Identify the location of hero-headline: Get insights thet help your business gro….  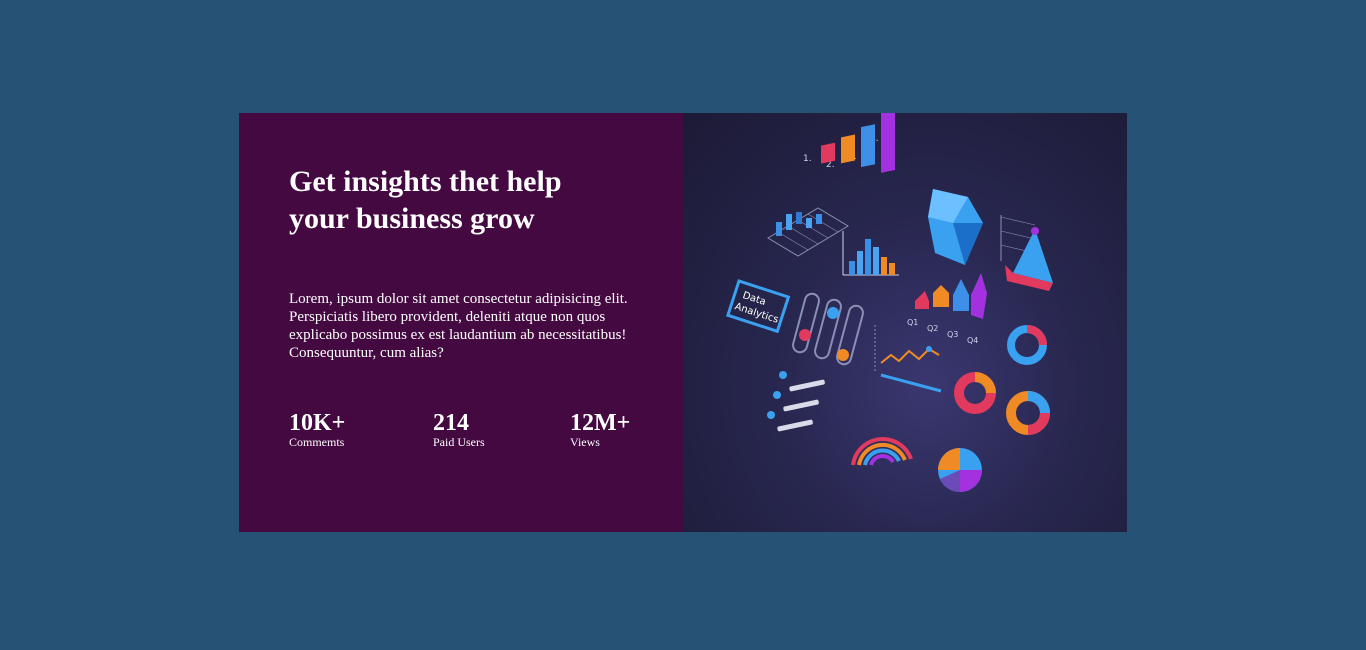
(425, 200).